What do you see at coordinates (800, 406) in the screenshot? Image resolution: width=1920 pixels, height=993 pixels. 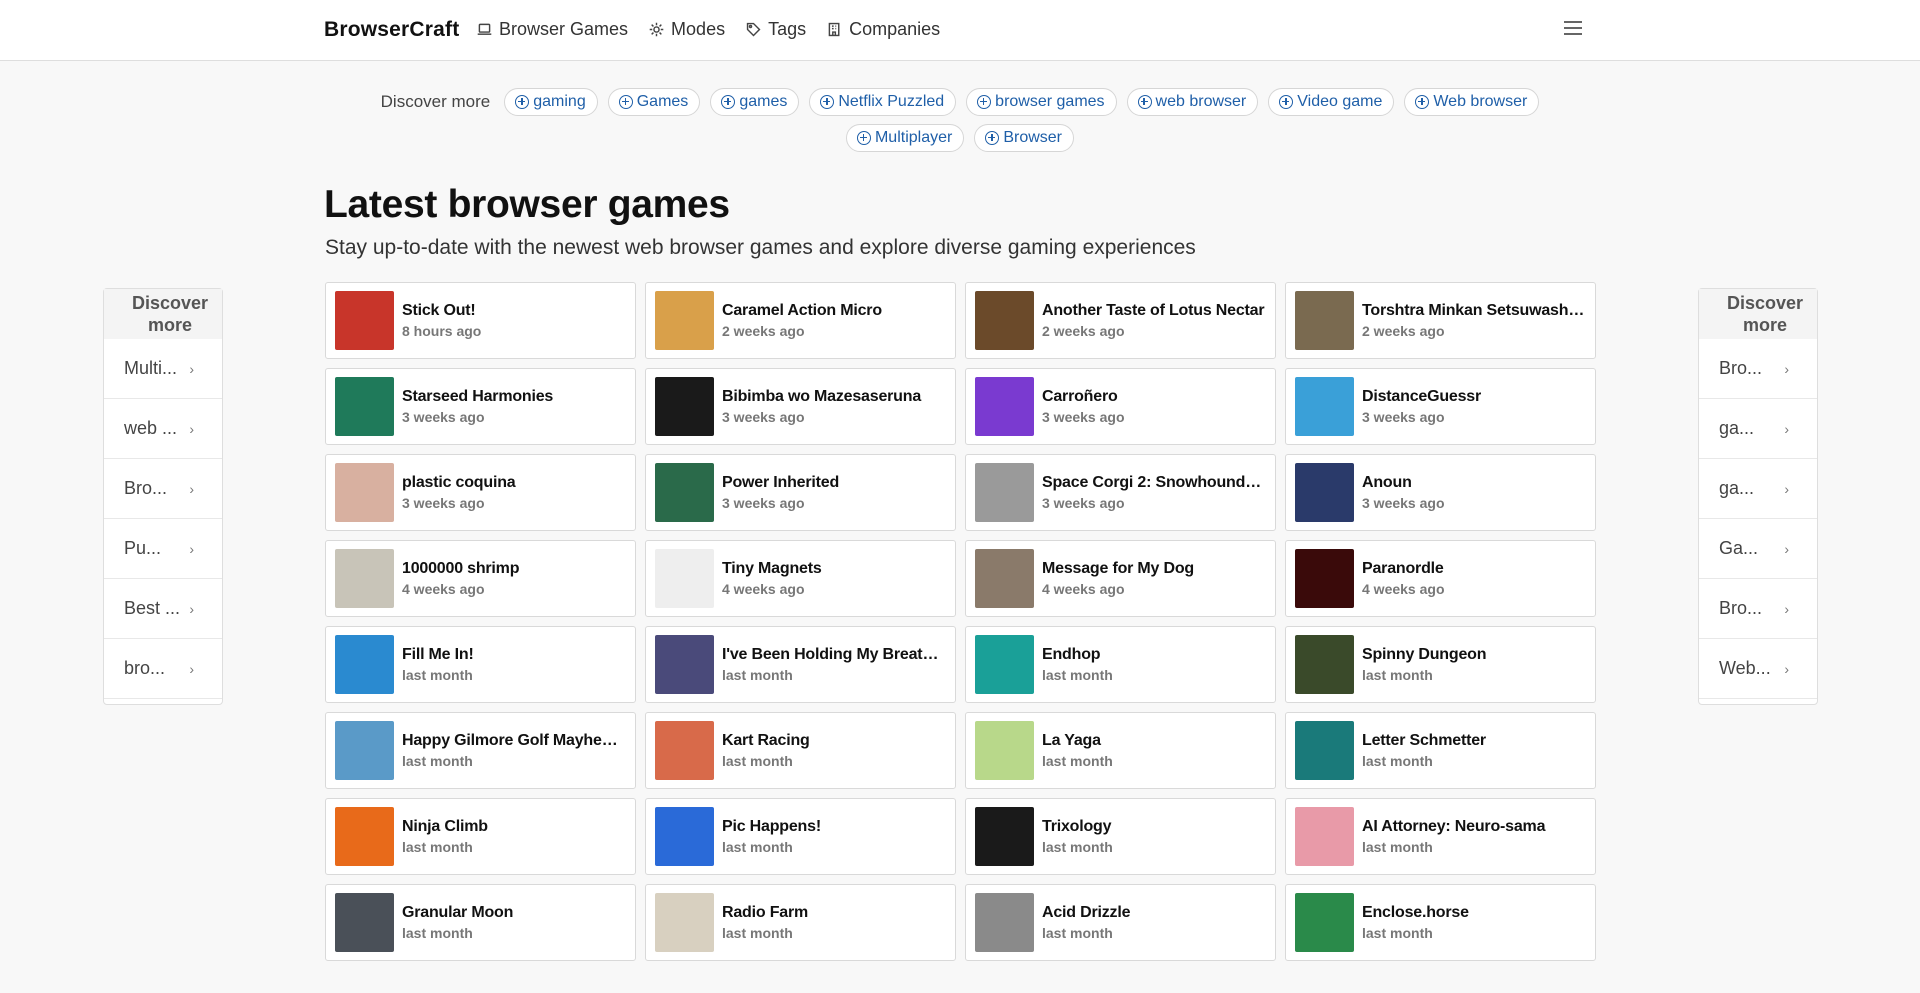 I see `game-card: Bibimba wo Mazesaseruna 3 weeks ago` at bounding box center [800, 406].